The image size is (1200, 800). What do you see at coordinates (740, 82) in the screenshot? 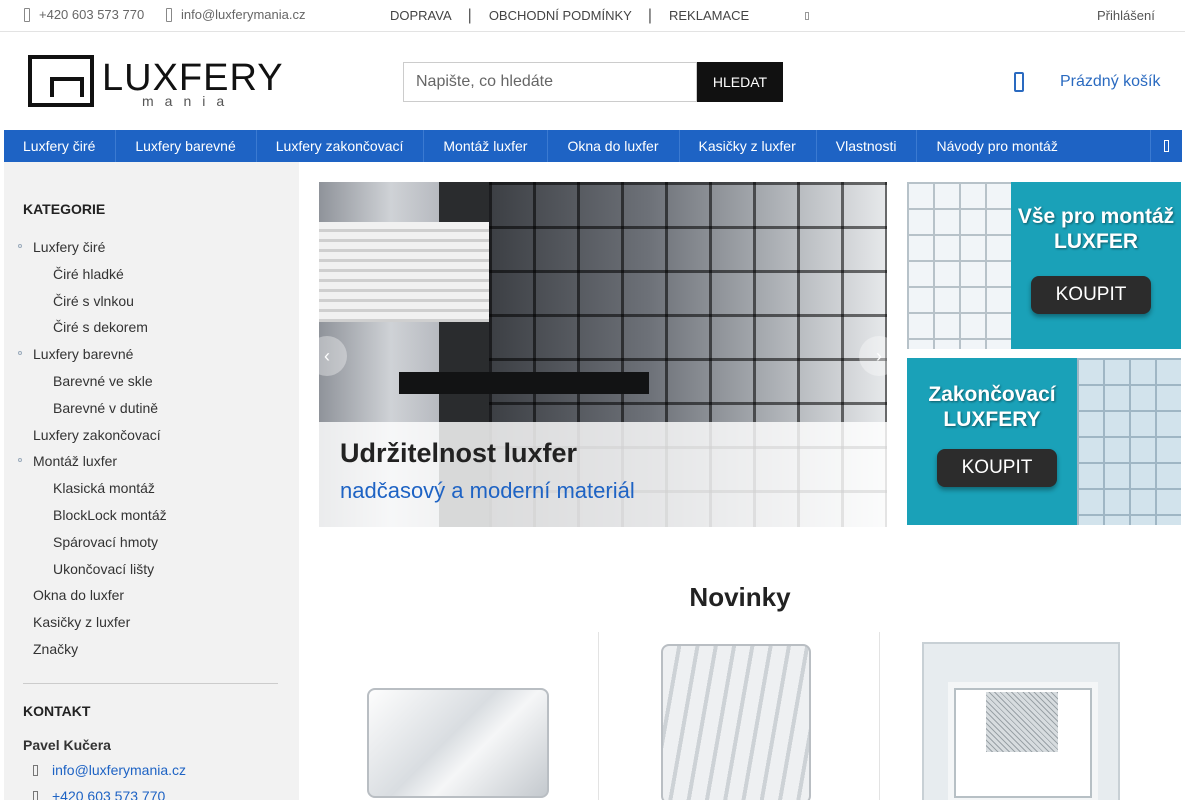
I see `search-button: HLEDAT` at bounding box center [740, 82].